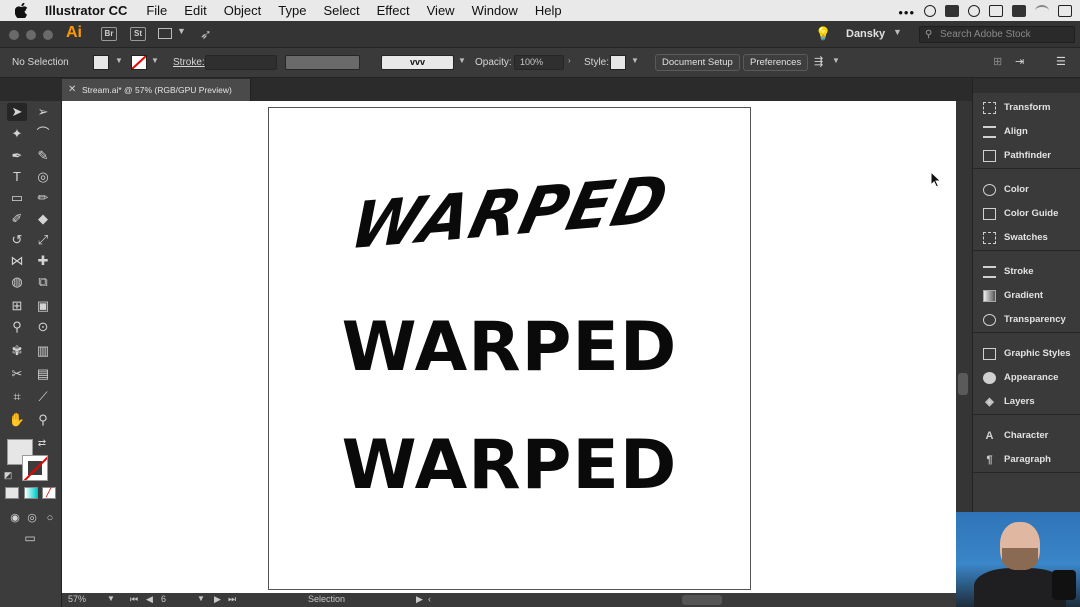 The height and width of the screenshot is (607, 1080). Describe the element at coordinates (1026, 214) in the screenshot. I see `panel-color-guide: Color Guide` at that location.